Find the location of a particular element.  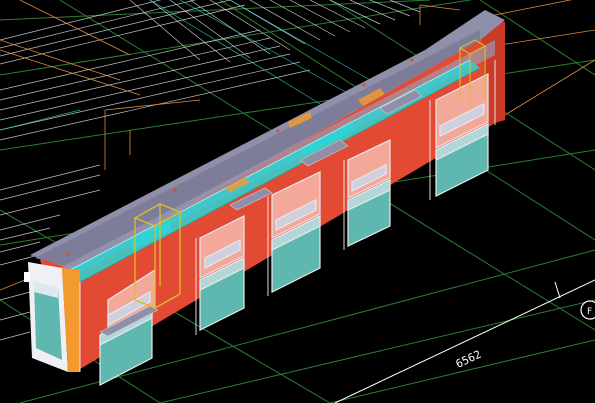

grid-marker-label: F is located at coordinates (589, 312).